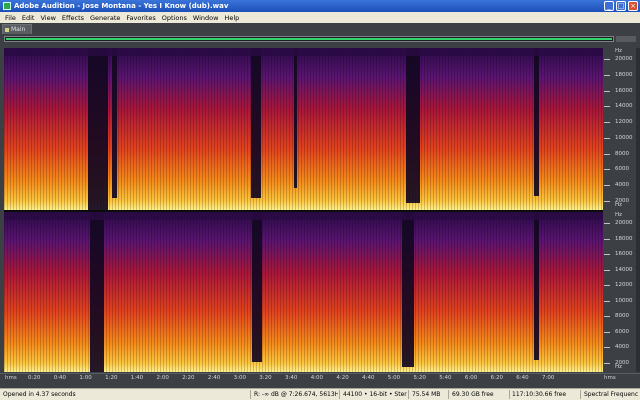 The width and height of the screenshot is (640, 400). I want to click on visible-range-indicator, so click(309, 39).